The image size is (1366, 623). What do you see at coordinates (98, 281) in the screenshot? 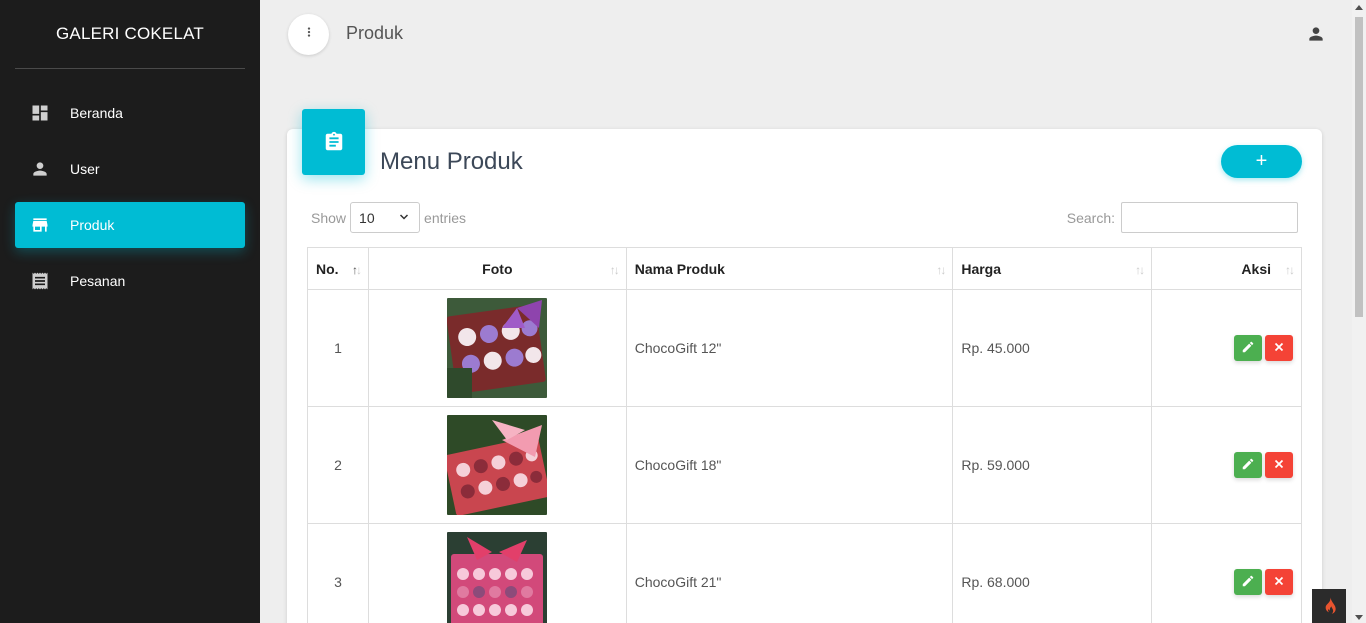
I see `sidebar-item-label: Pesanan` at bounding box center [98, 281].